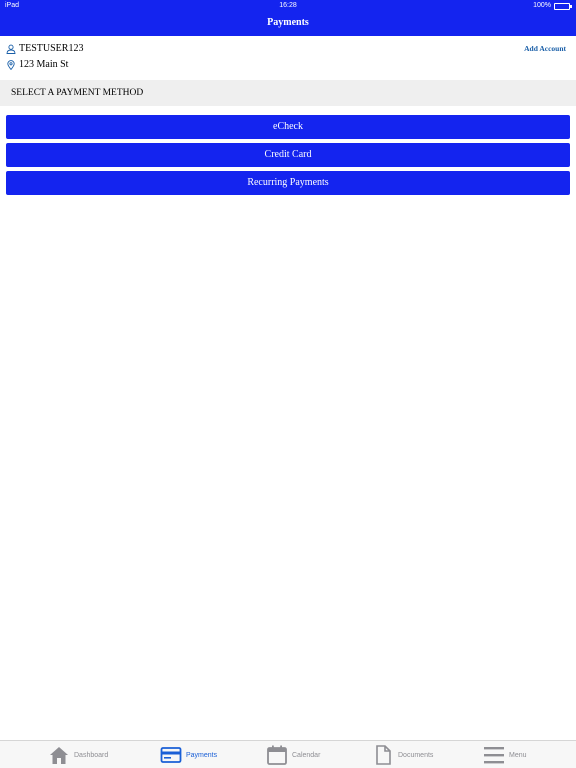  I want to click on credit-card-icon, so click(171, 755).